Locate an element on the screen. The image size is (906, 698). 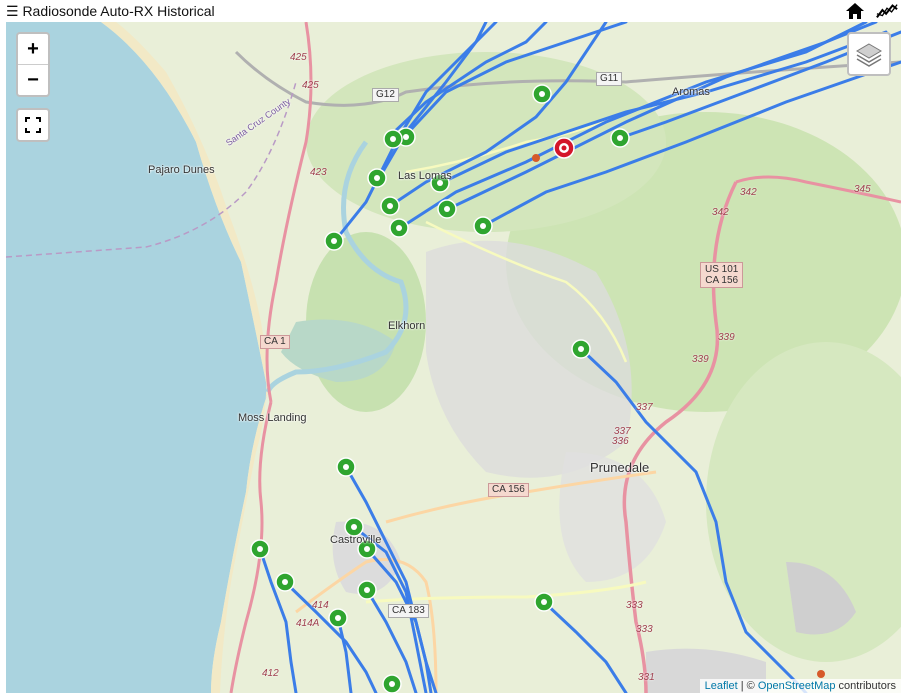
place-label: Las Lomas is located at coordinates (425, 176).